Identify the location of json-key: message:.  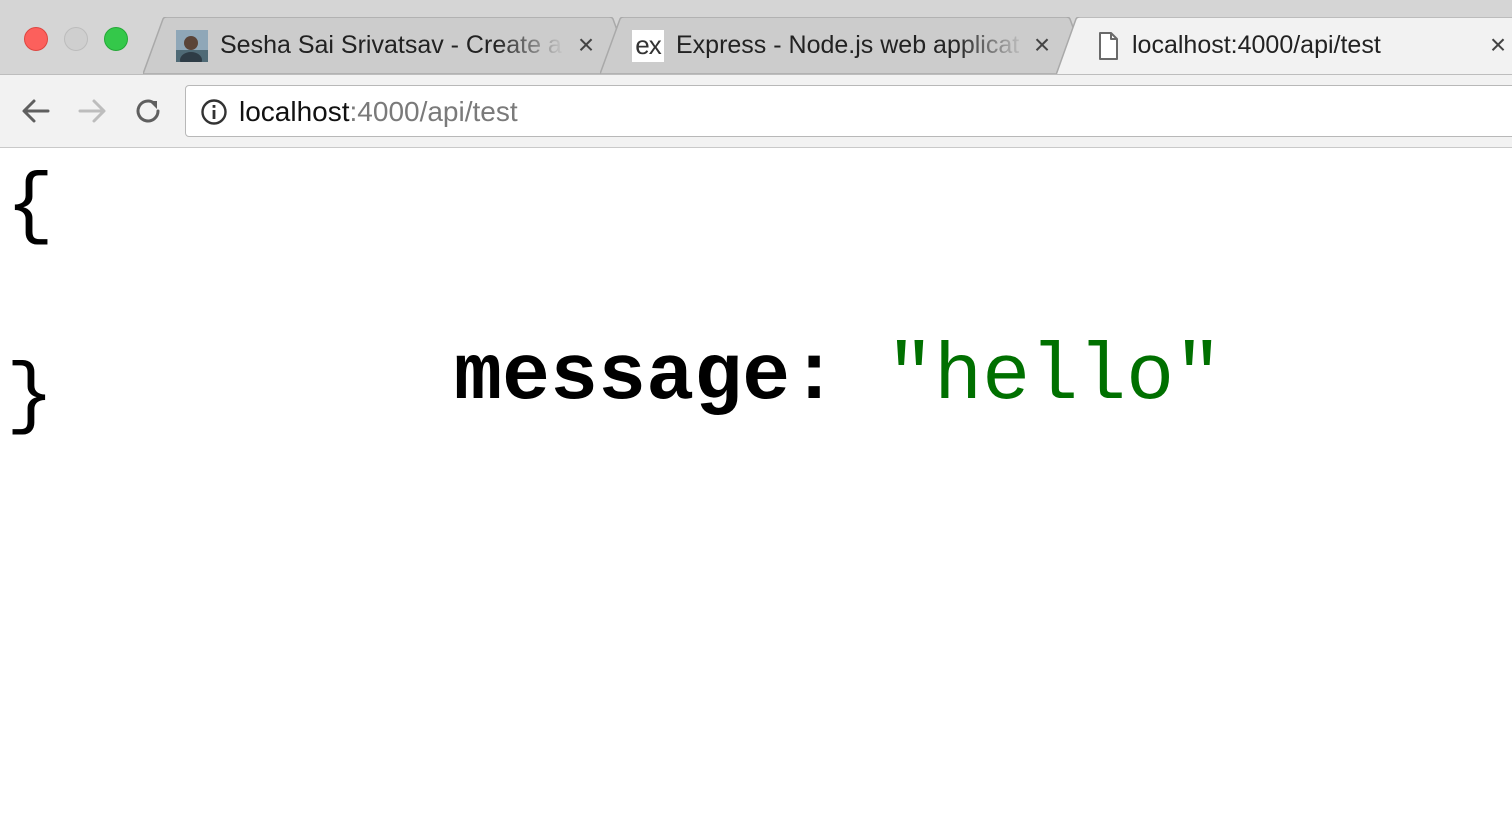
(646, 377).